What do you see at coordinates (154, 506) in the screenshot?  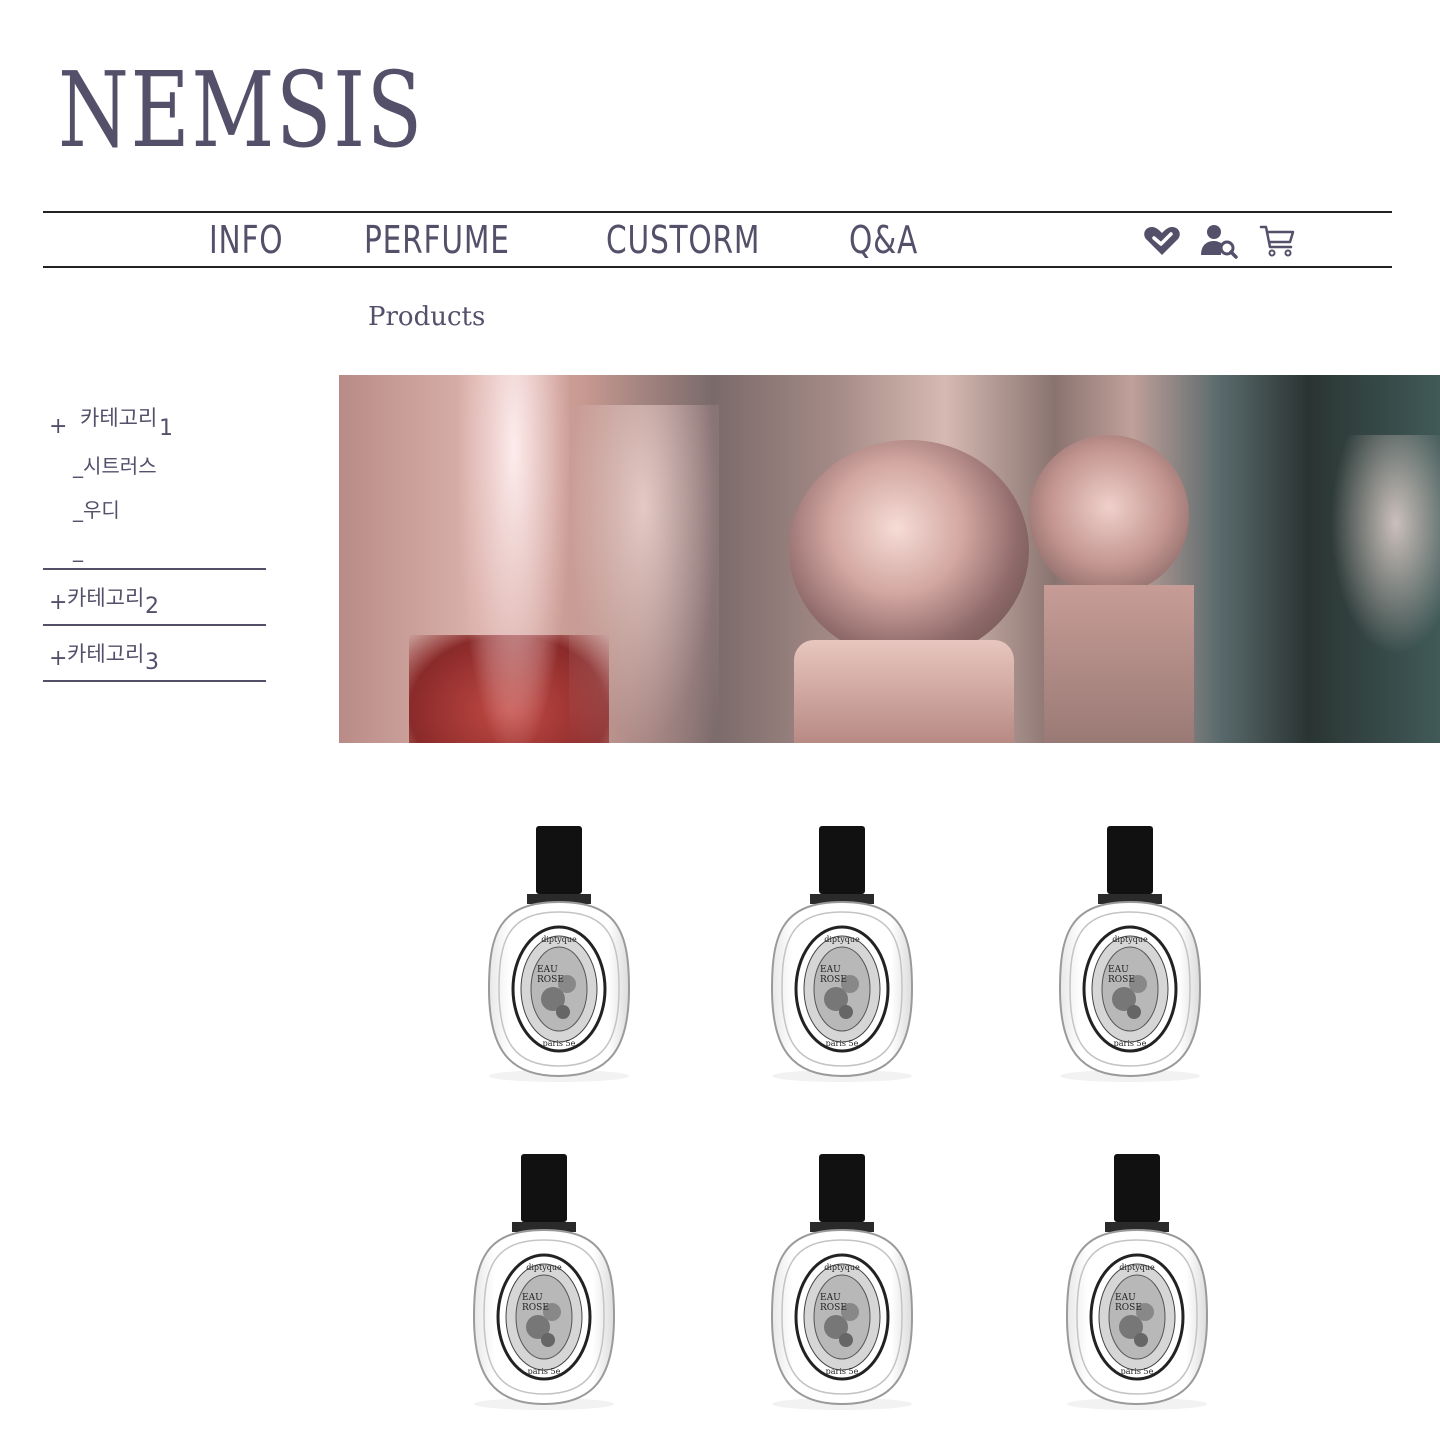 I see `subcategory-woody: _우디` at bounding box center [154, 506].